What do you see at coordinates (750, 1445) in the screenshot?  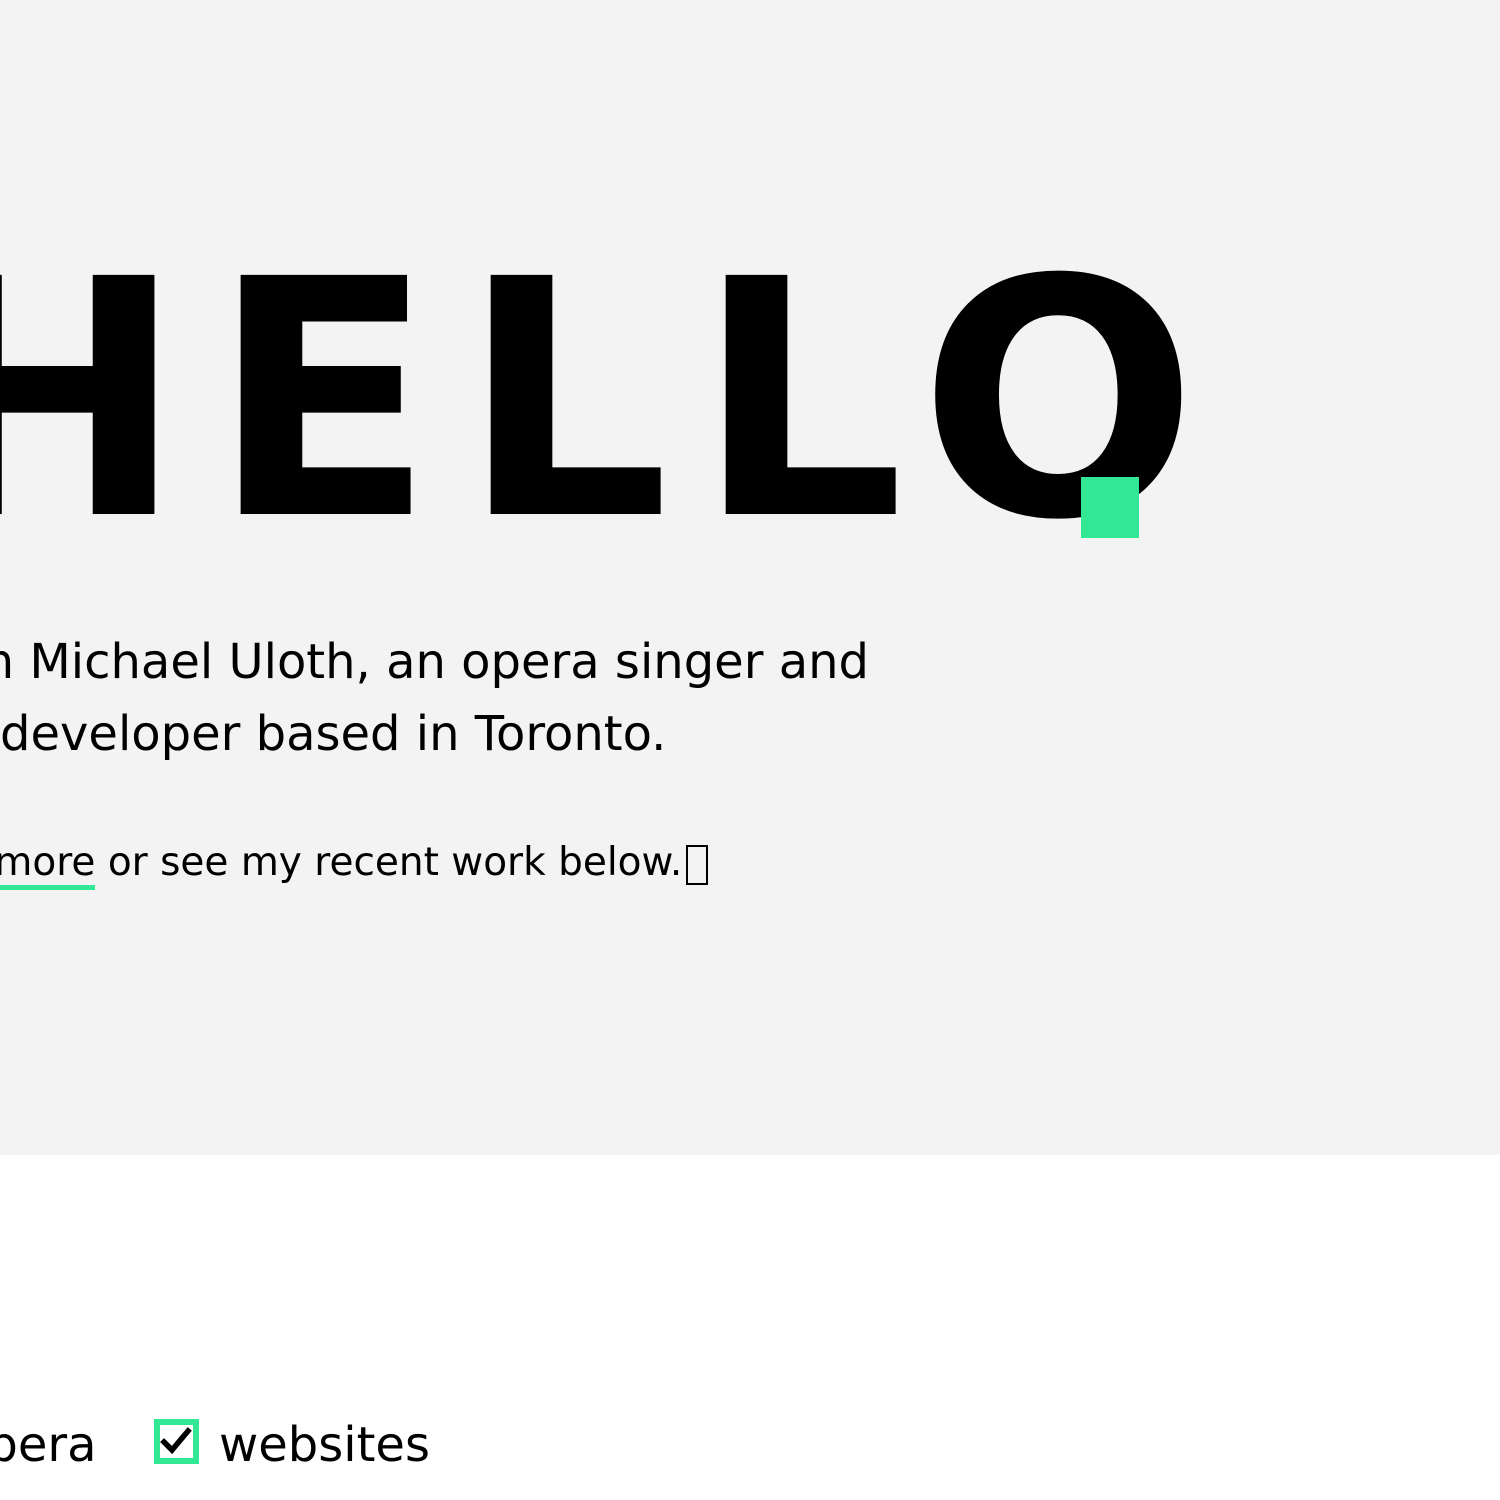 I see `work-filters: opera websites` at bounding box center [750, 1445].